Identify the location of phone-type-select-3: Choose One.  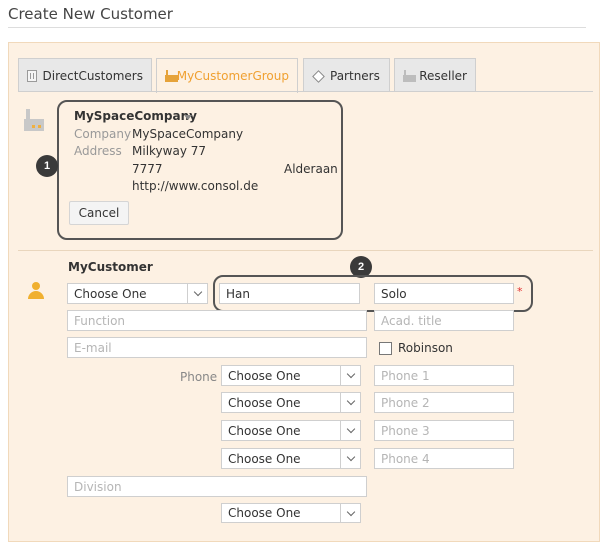
(291, 430).